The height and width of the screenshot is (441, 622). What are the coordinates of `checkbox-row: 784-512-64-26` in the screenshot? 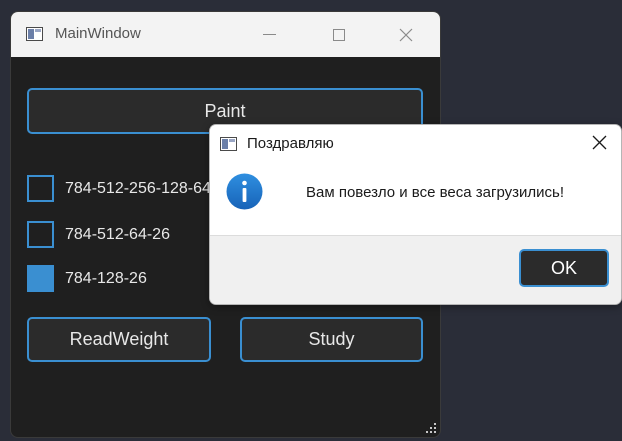 It's located at (98, 234).